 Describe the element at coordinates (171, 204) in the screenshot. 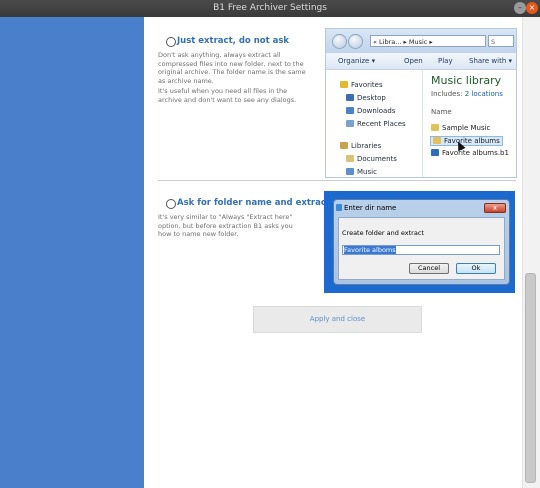

I see `radio-ask-folder-name` at that location.